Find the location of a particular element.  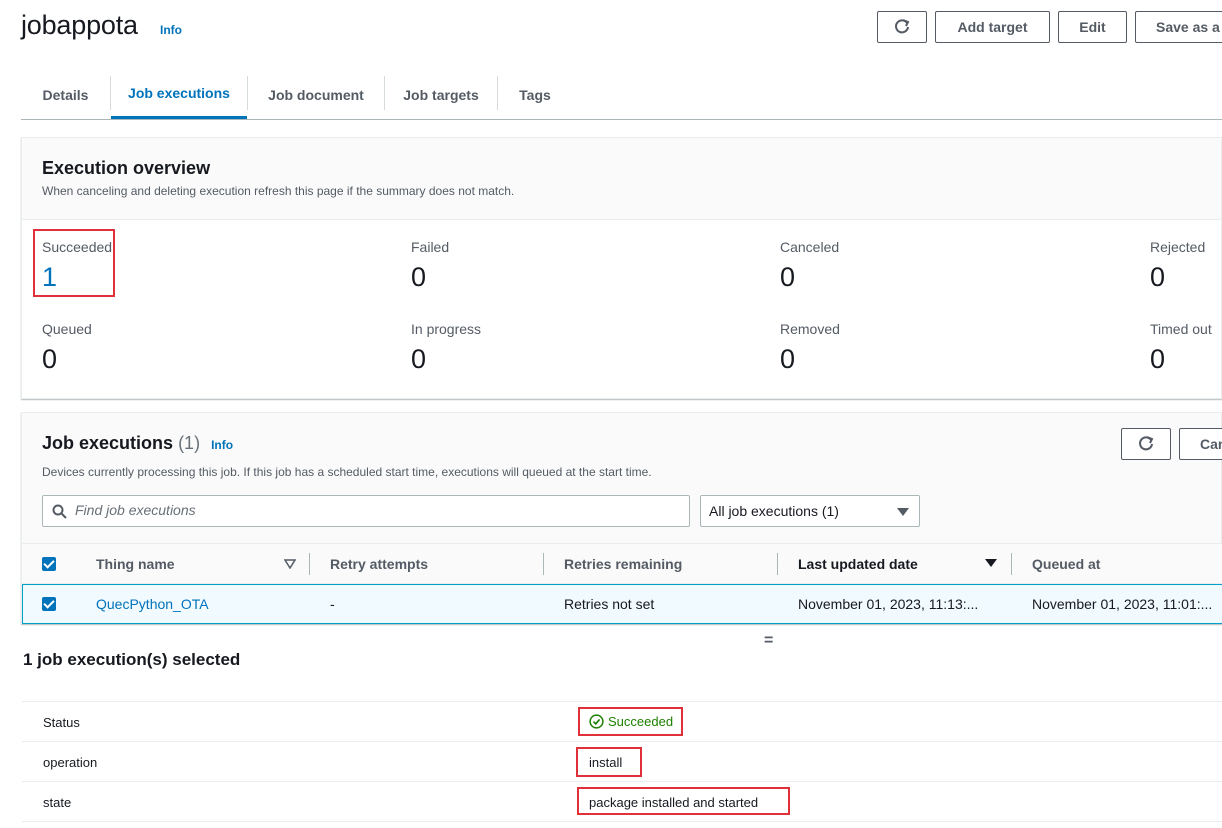

stat-rejected-value: 0 is located at coordinates (1158, 277).